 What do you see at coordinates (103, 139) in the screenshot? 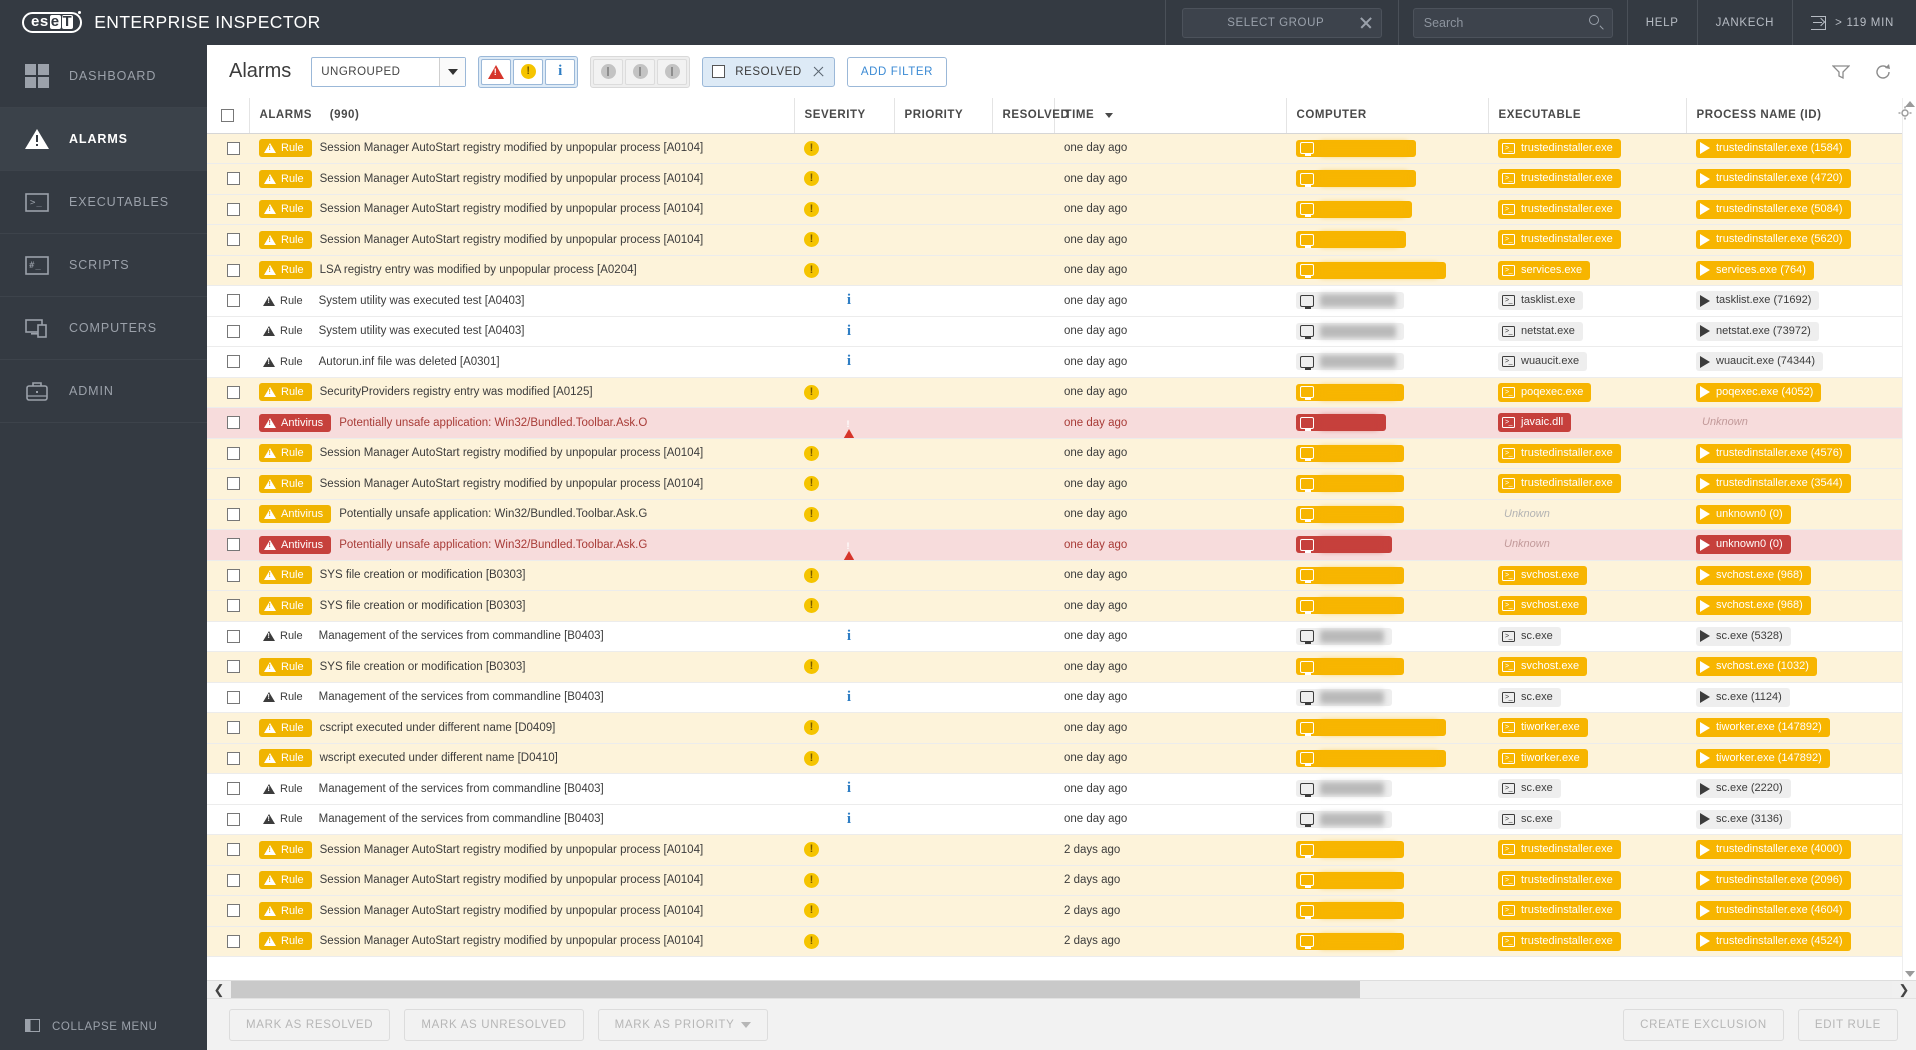
I see `sidebar-item-alarms: ALARMS` at bounding box center [103, 139].